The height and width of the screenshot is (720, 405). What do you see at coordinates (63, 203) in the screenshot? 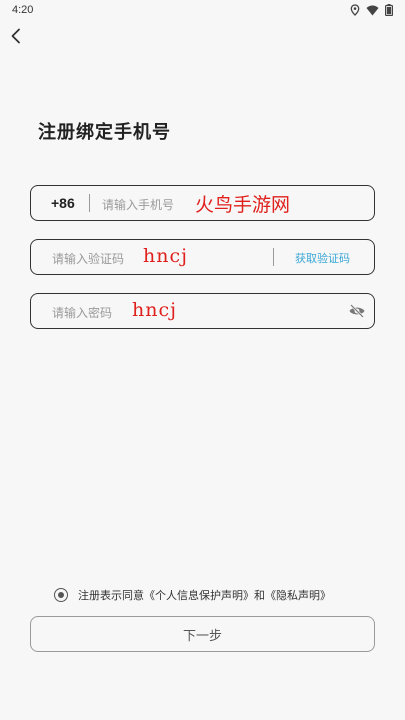
I see `country-code: +86` at bounding box center [63, 203].